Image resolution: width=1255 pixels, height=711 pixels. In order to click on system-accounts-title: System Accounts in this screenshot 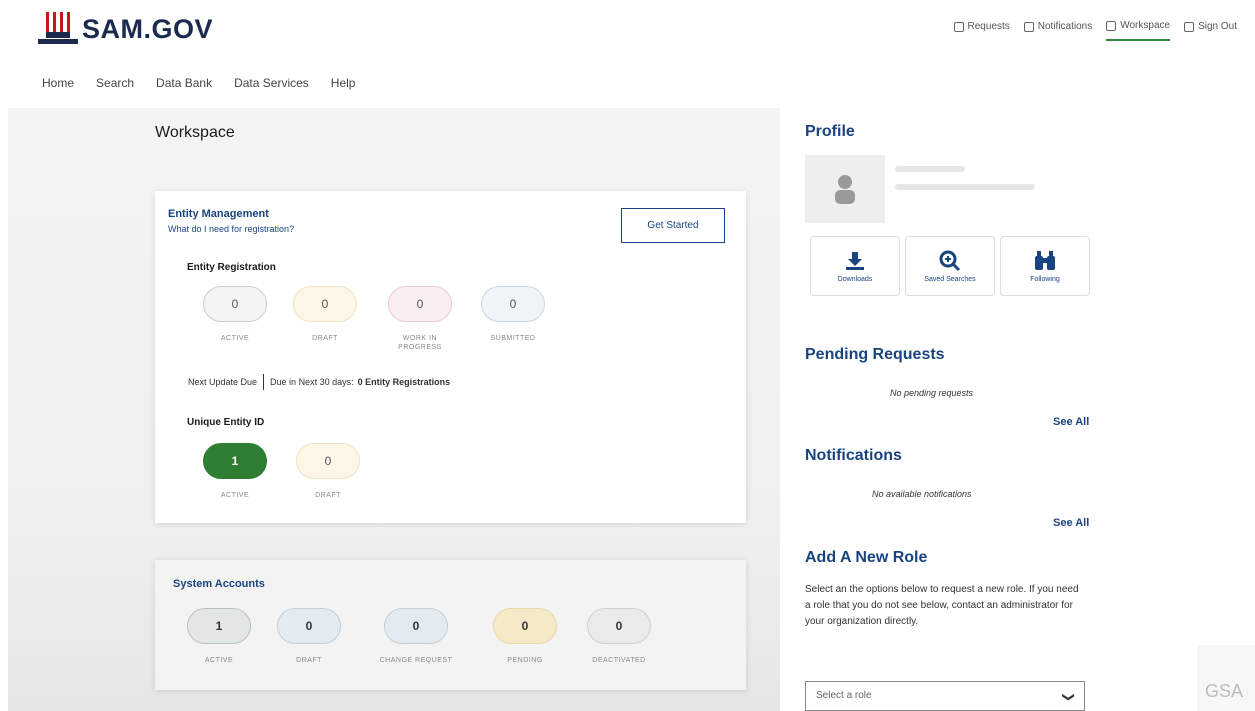, I will do `click(219, 584)`.